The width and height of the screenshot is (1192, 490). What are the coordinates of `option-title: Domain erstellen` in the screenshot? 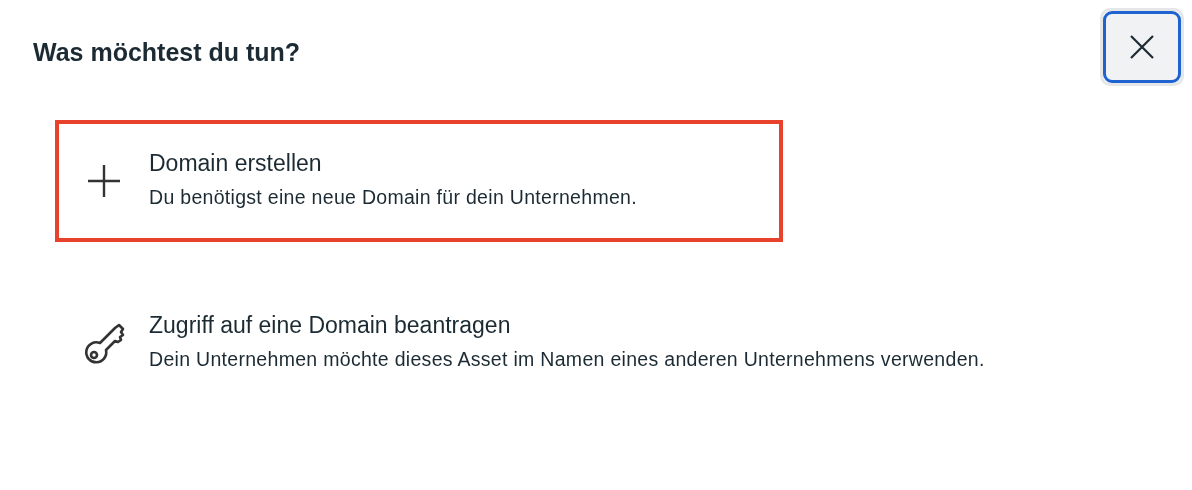 It's located at (236, 163).